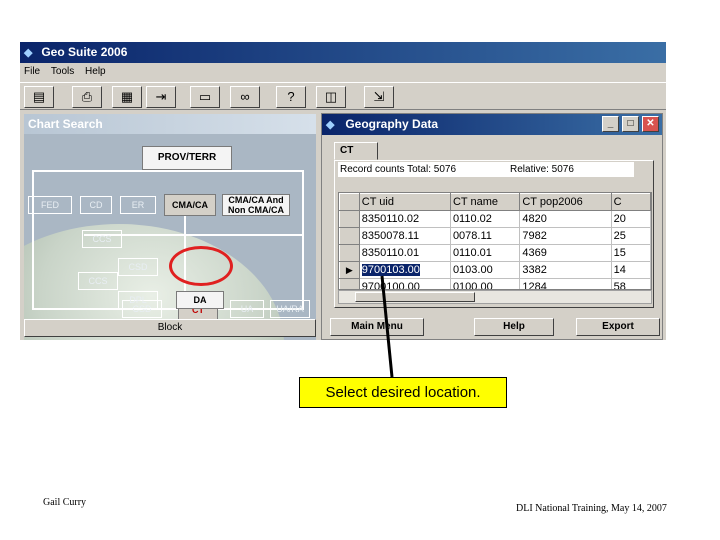 Image resolution: width=720 pixels, height=540 pixels. Describe the element at coordinates (65, 502) in the screenshot. I see `footer-author: Gail Curry` at that location.